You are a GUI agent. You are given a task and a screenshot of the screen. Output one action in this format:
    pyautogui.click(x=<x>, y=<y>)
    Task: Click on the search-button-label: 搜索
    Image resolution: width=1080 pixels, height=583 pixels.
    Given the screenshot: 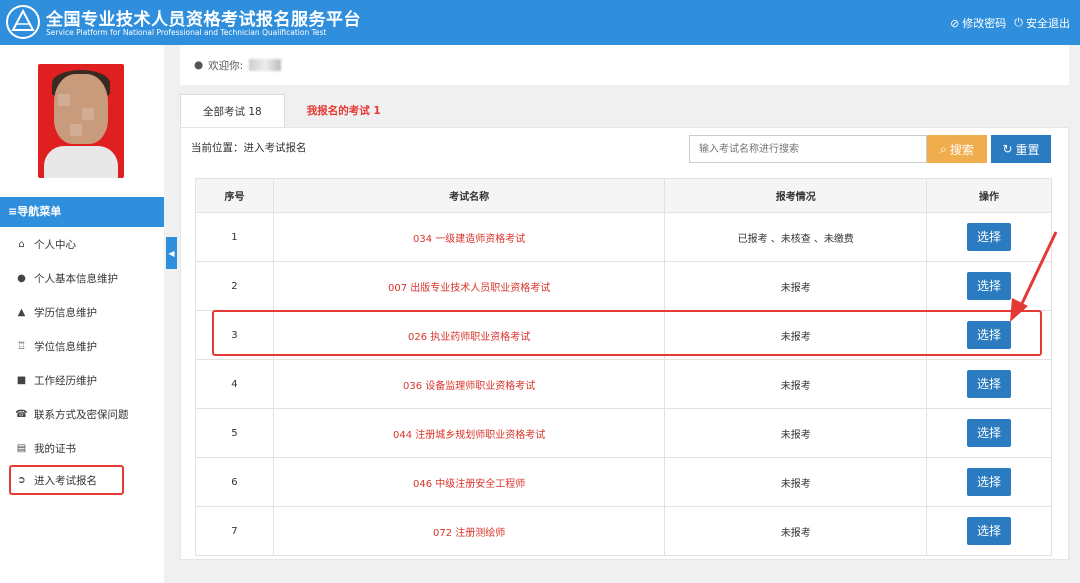 What is the action you would take?
    pyautogui.click(x=961, y=149)
    